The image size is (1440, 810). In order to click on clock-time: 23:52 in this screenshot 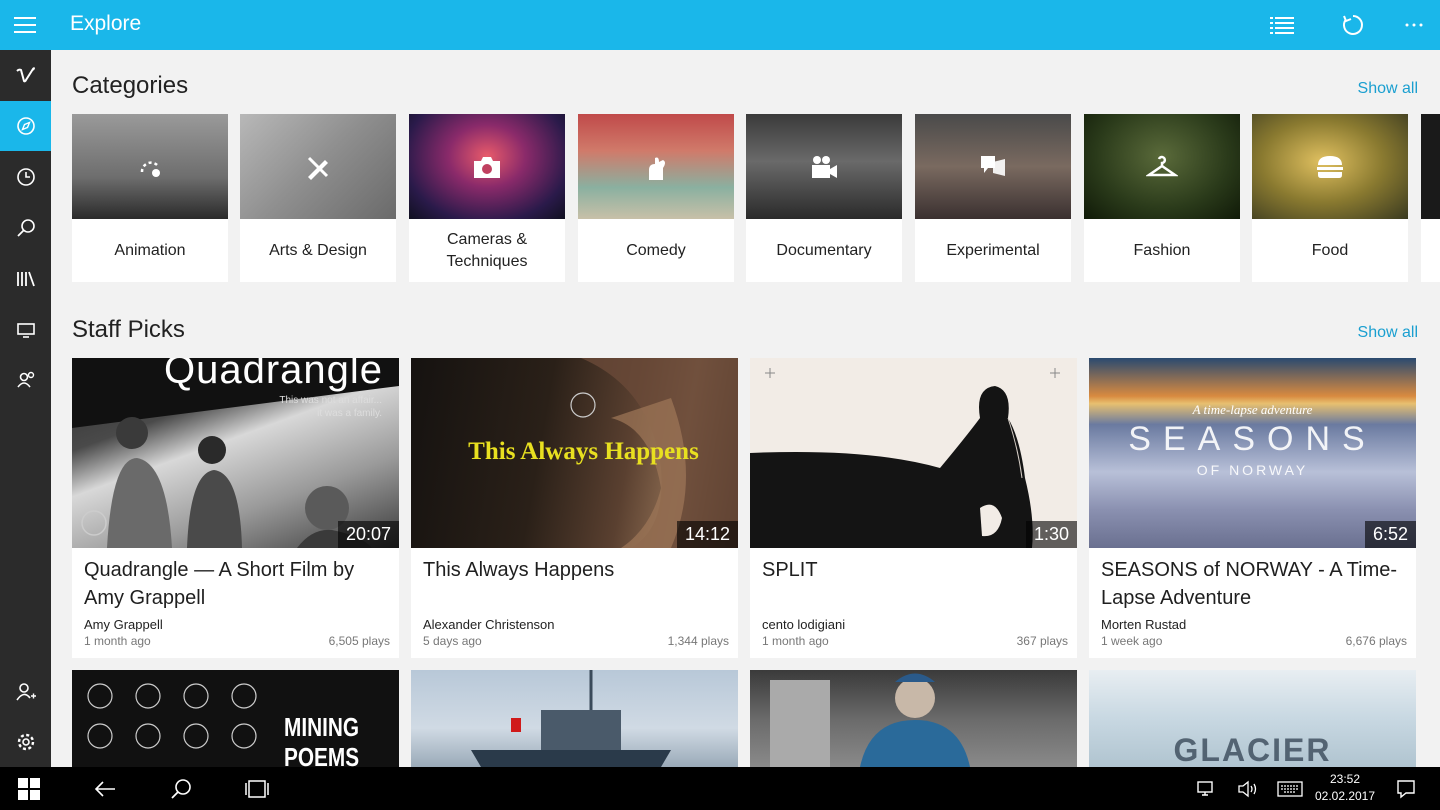, I will do `click(1345, 779)`.